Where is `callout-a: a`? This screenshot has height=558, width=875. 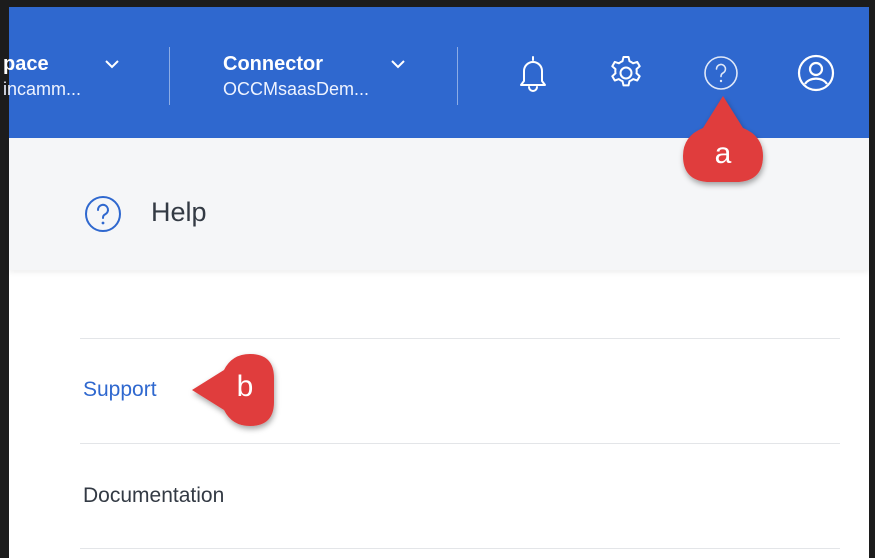
callout-a: a is located at coordinates (723, 140).